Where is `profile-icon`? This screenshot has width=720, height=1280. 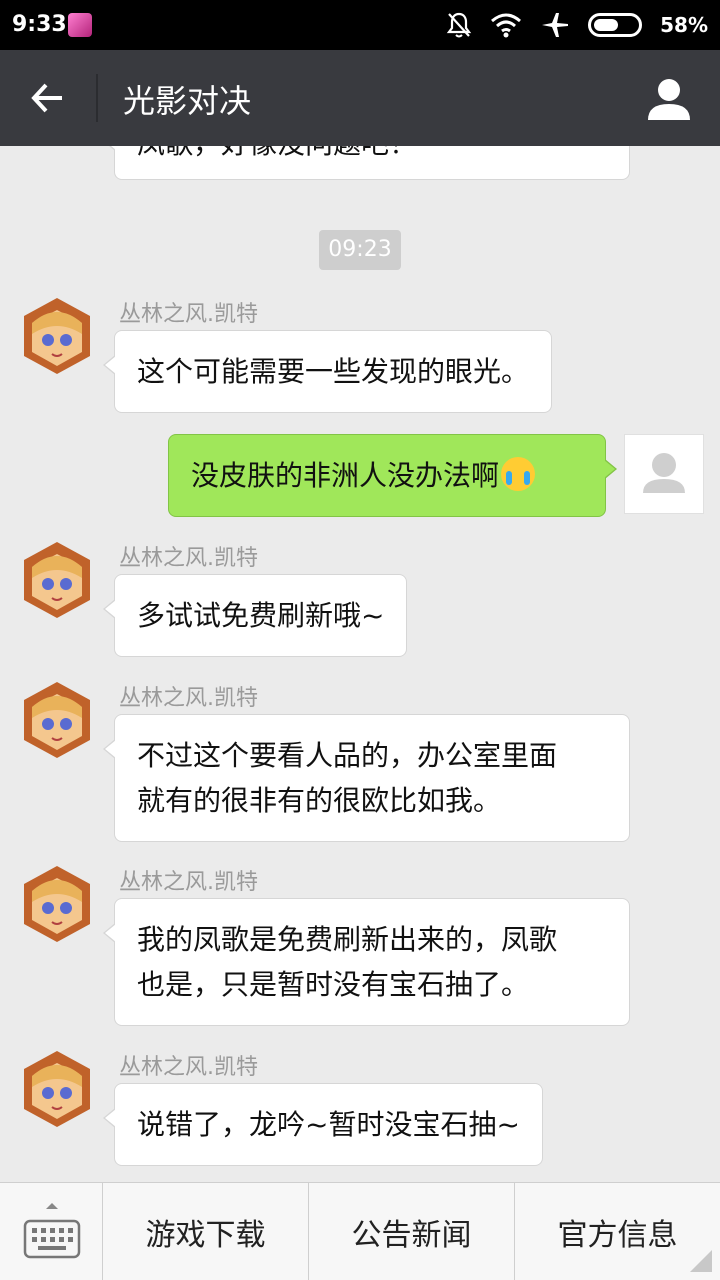
profile-icon is located at coordinates (669, 99).